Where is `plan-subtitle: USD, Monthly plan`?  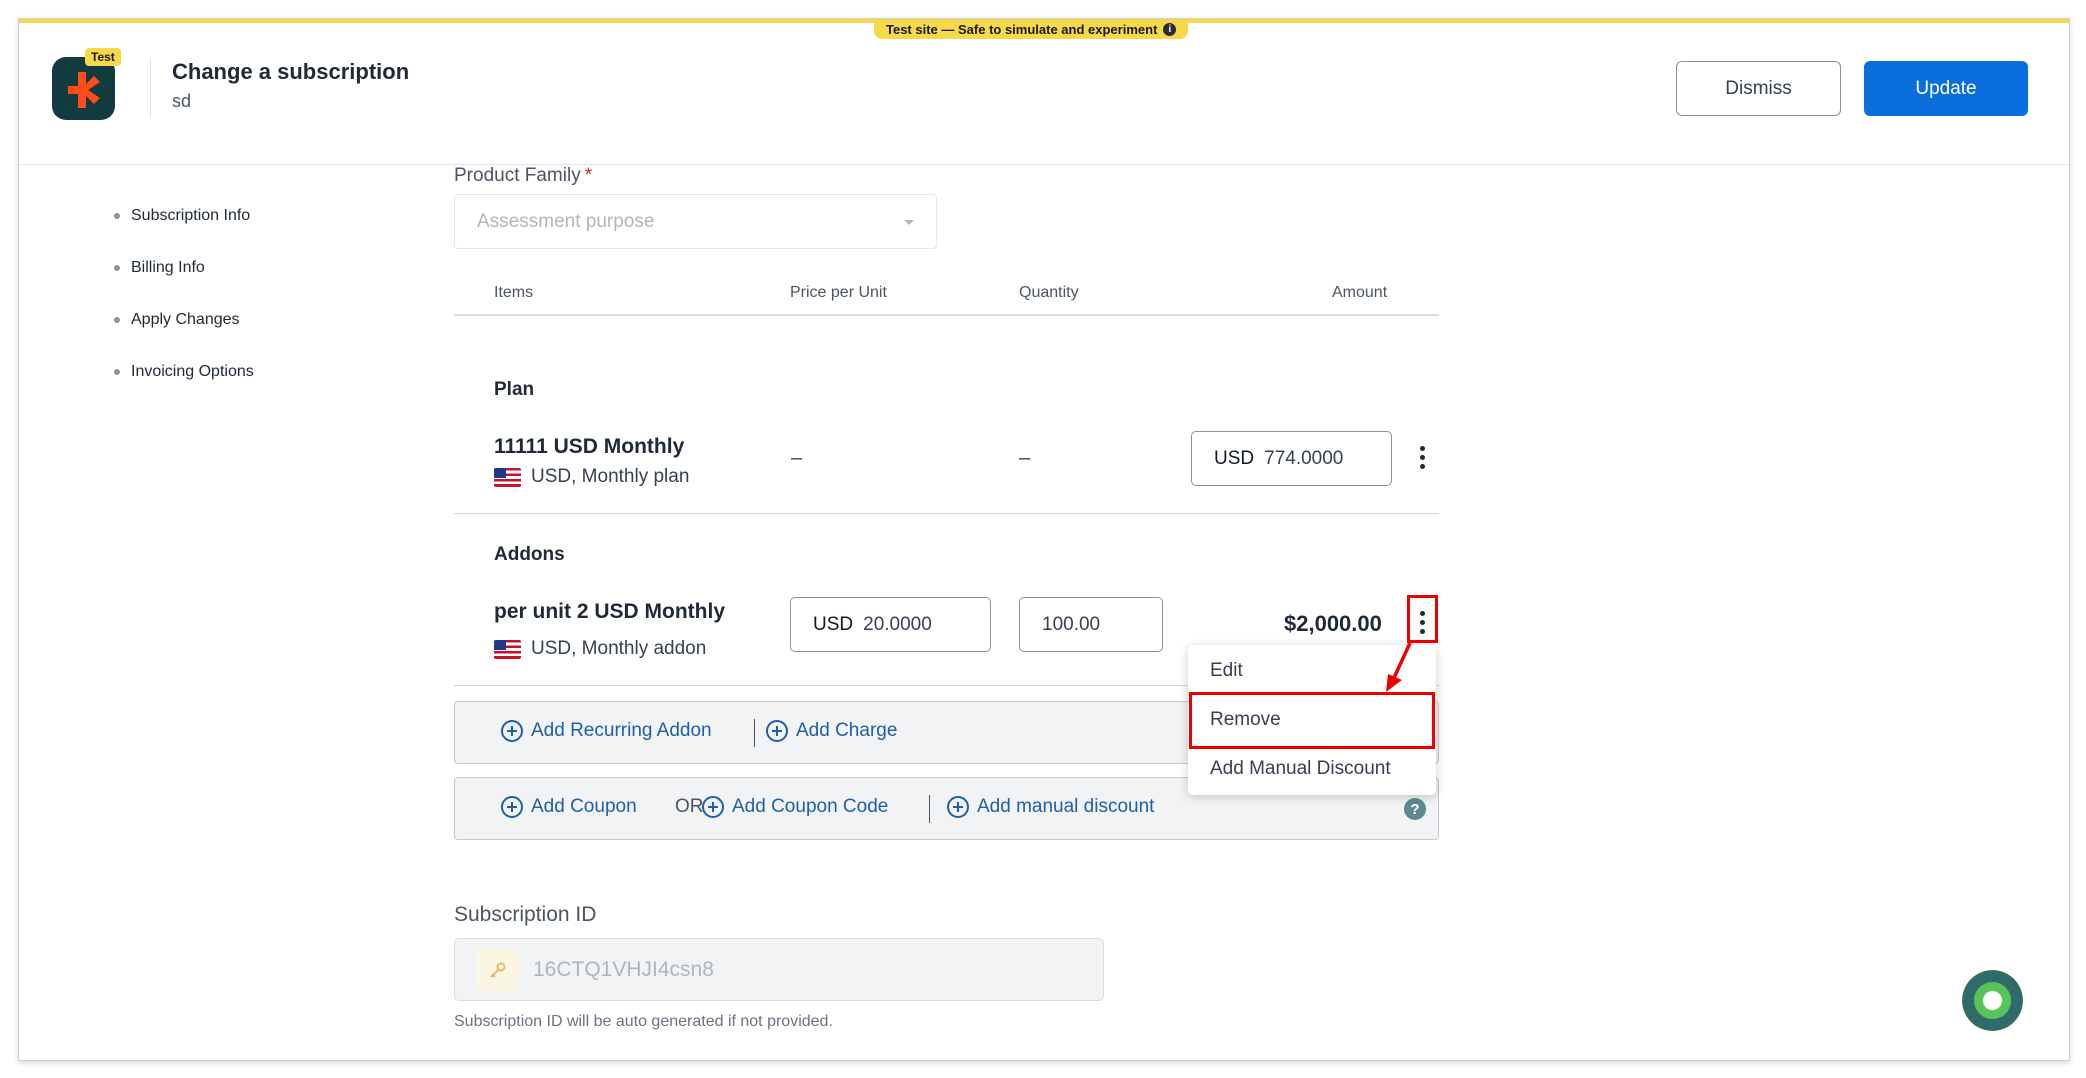
plan-subtitle: USD, Monthly plan is located at coordinates (591, 477).